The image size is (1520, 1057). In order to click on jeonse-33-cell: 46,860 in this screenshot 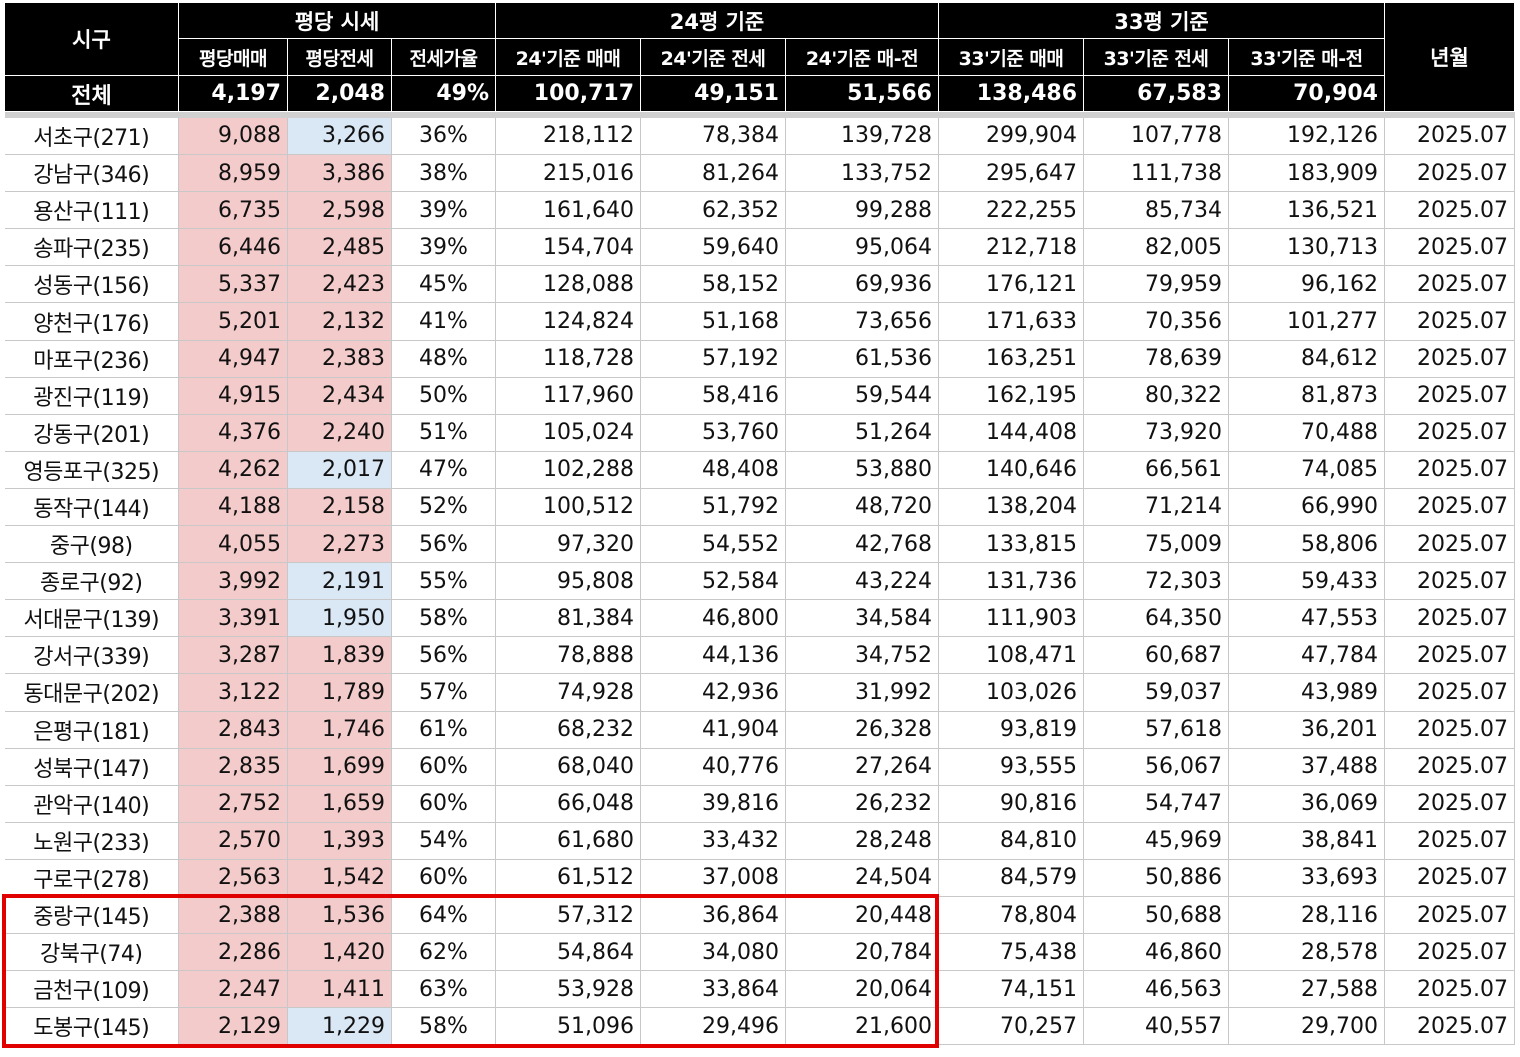, I will do `click(1156, 952)`.